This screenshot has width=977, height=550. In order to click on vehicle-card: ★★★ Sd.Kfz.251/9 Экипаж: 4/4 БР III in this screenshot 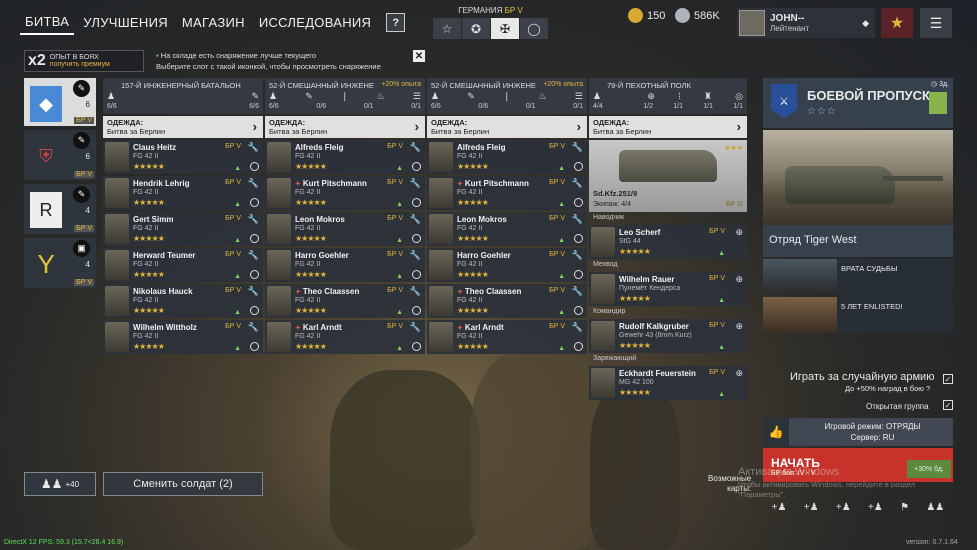, I will do `click(668, 176)`.